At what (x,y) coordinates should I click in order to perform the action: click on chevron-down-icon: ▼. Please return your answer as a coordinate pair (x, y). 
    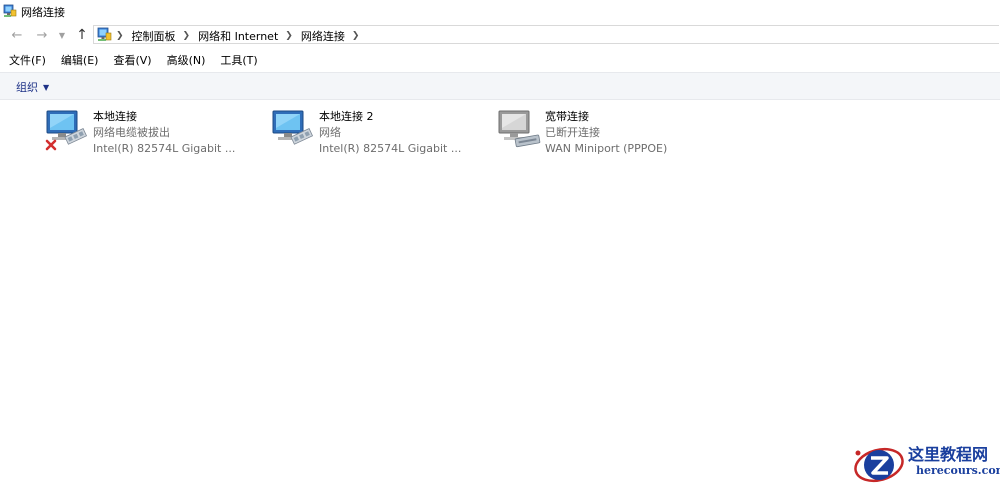
    Looking at the image, I should click on (62, 35).